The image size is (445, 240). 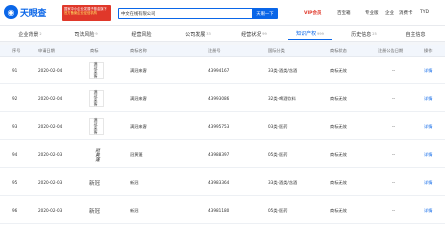 What do you see at coordinates (136, 154) in the screenshot?
I see `row-mark-name: 冠黄蓬` at bounding box center [136, 154].